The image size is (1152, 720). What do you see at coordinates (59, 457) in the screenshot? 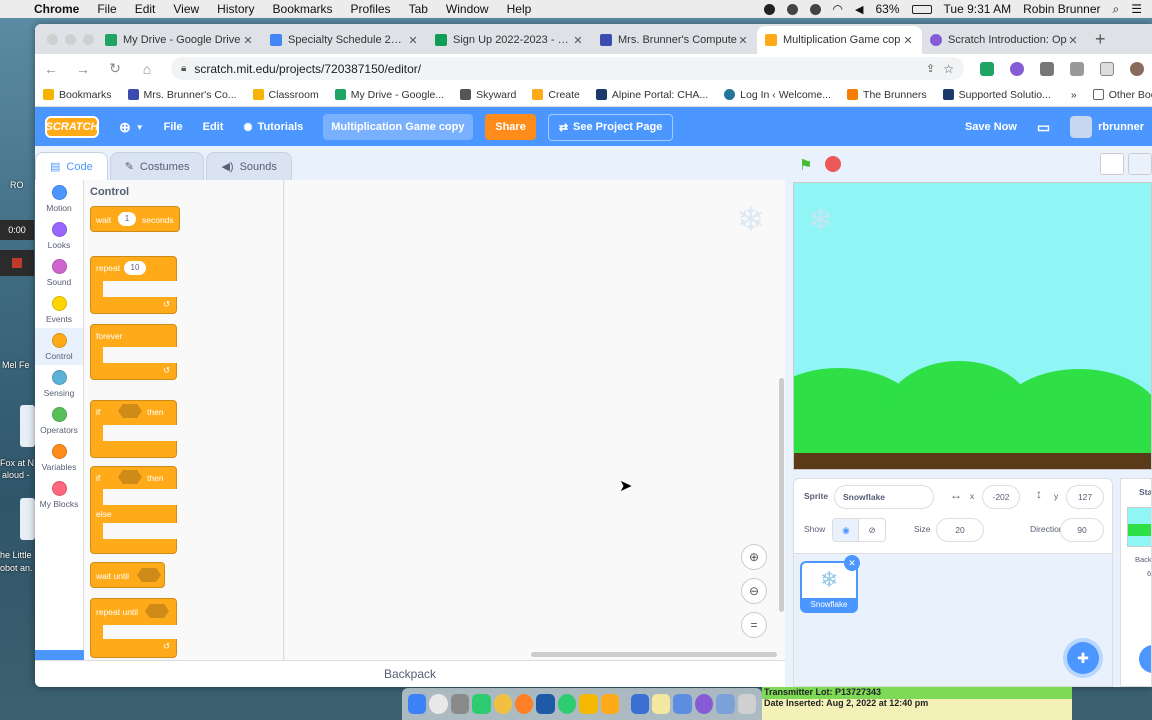
I see `category-variables: Variables` at bounding box center [59, 457].